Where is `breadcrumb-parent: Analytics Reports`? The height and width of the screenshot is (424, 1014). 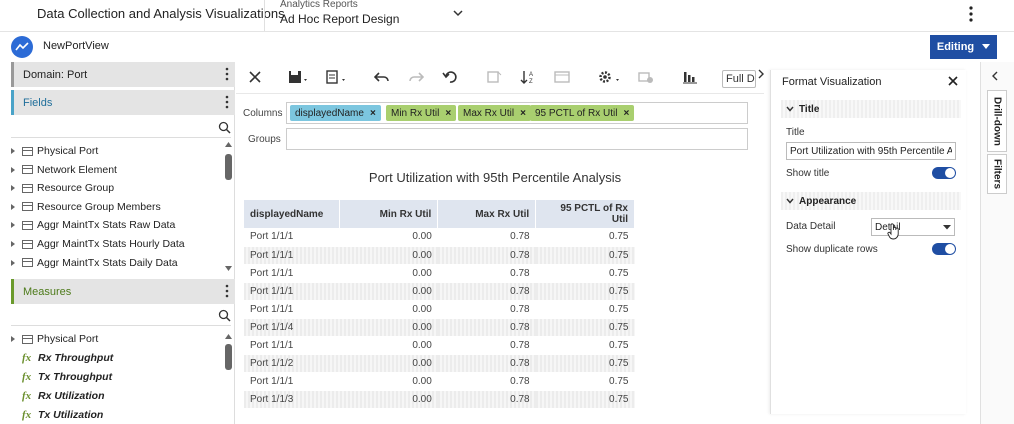 breadcrumb-parent: Analytics Reports is located at coordinates (319, 5).